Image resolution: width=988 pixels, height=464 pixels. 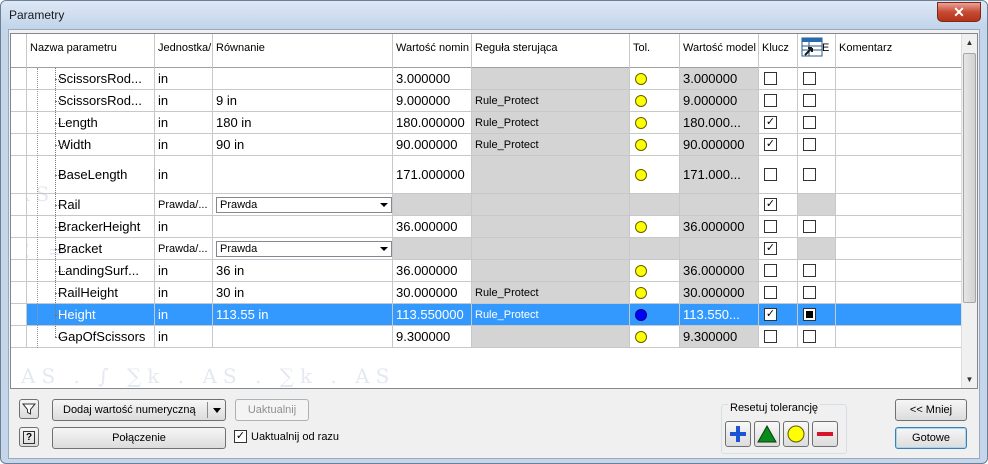 What do you see at coordinates (91, 315) in the screenshot?
I see `parameter-name-cell: Height` at bounding box center [91, 315].